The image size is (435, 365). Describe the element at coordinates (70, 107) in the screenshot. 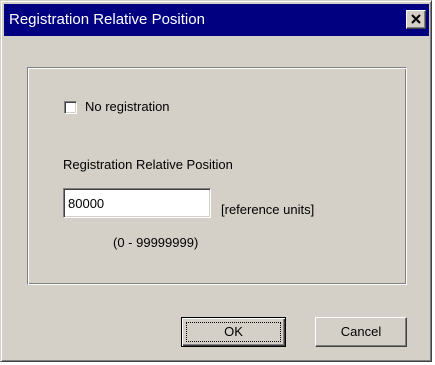

I see `no-registration-checkbox` at that location.